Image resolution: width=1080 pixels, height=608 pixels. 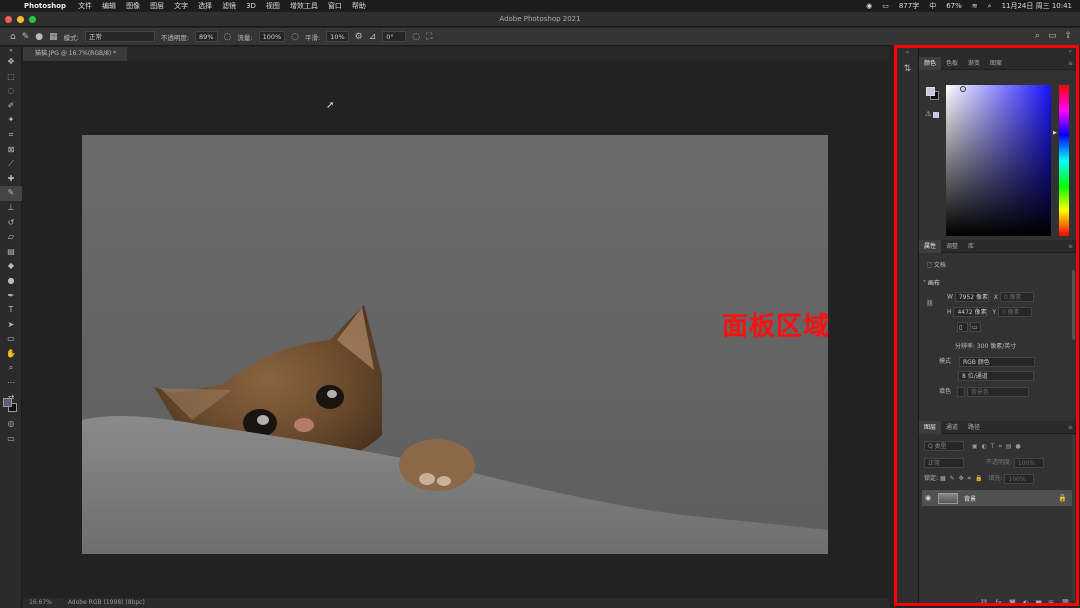 I want to click on layer-opacity-field: 100%, so click(x=1028, y=462).